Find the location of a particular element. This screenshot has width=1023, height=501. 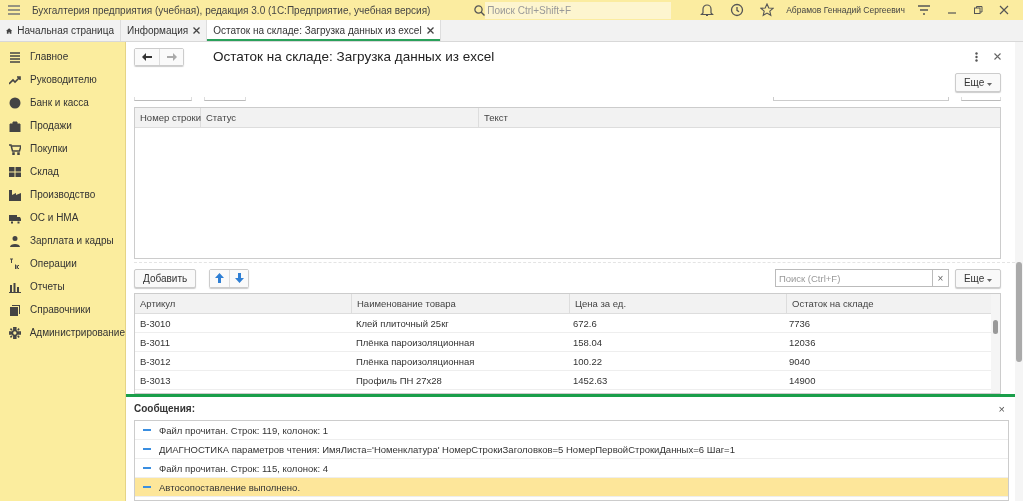

message-row: Файл прочитан. Строк: 119, колонок: 1 is located at coordinates (571, 430).